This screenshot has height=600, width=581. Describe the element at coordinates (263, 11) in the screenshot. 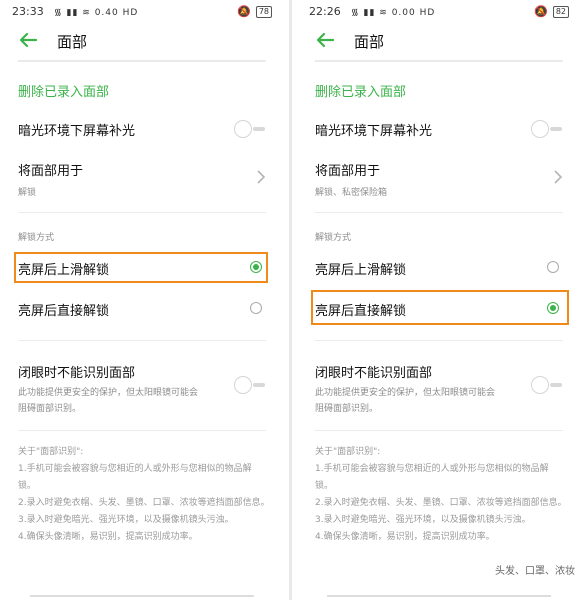

I see `battery-icon: 78` at that location.